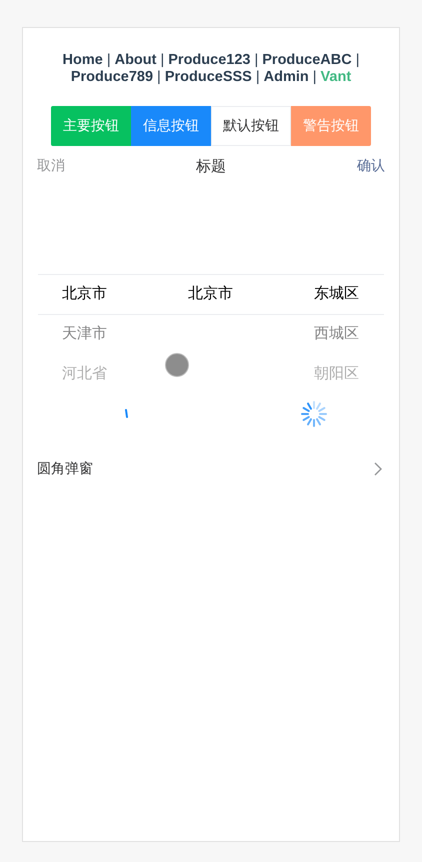 Image resolution: width=422 pixels, height=862 pixels. I want to click on nav-link: ProduceSSS, so click(208, 77).